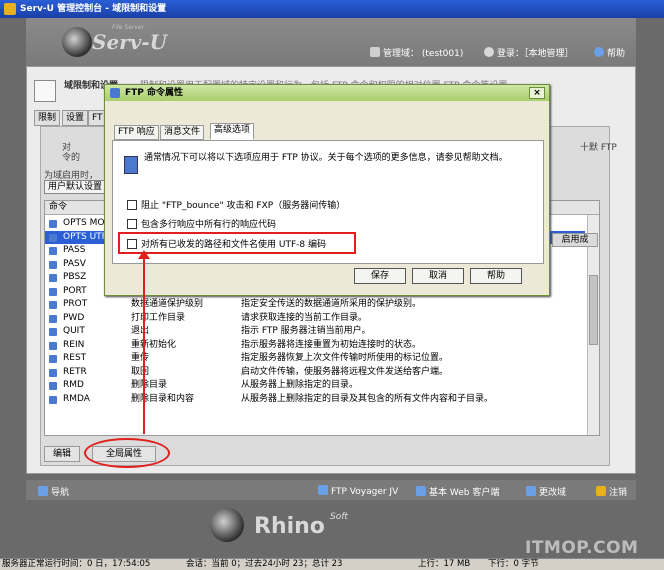  I want to click on command-name: RMDA, so click(76, 398).